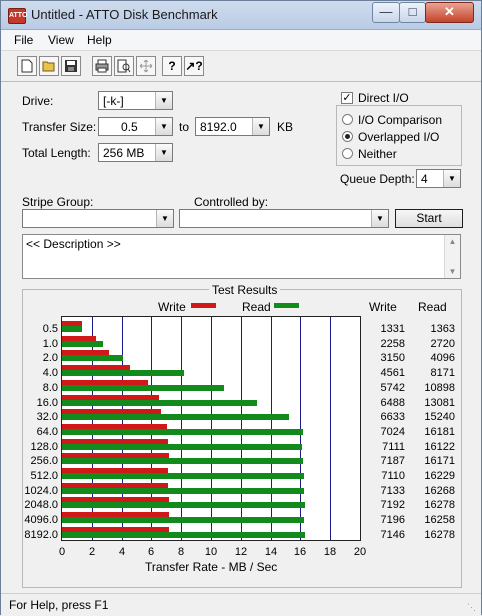 Image resolution: width=482 pixels, height=616 pixels. I want to click on read-value: 16229, so click(439, 476).